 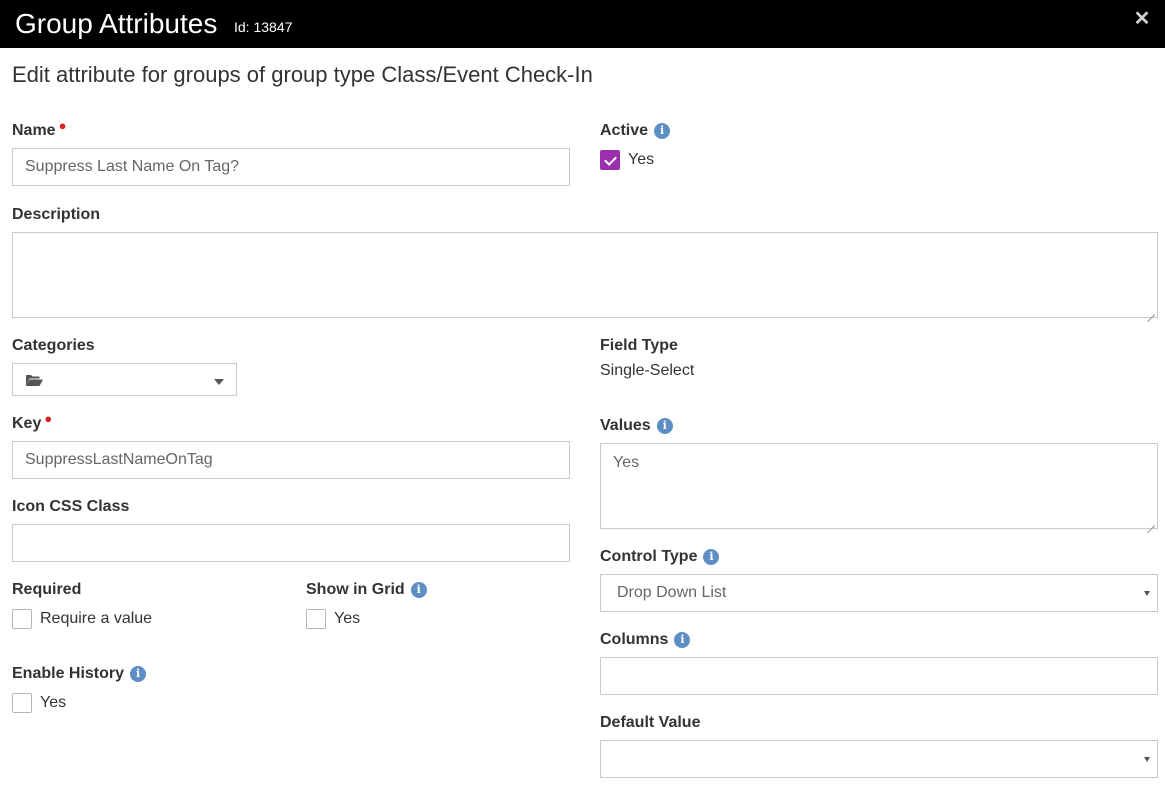 I want to click on name-label: Name ●, so click(x=39, y=128).